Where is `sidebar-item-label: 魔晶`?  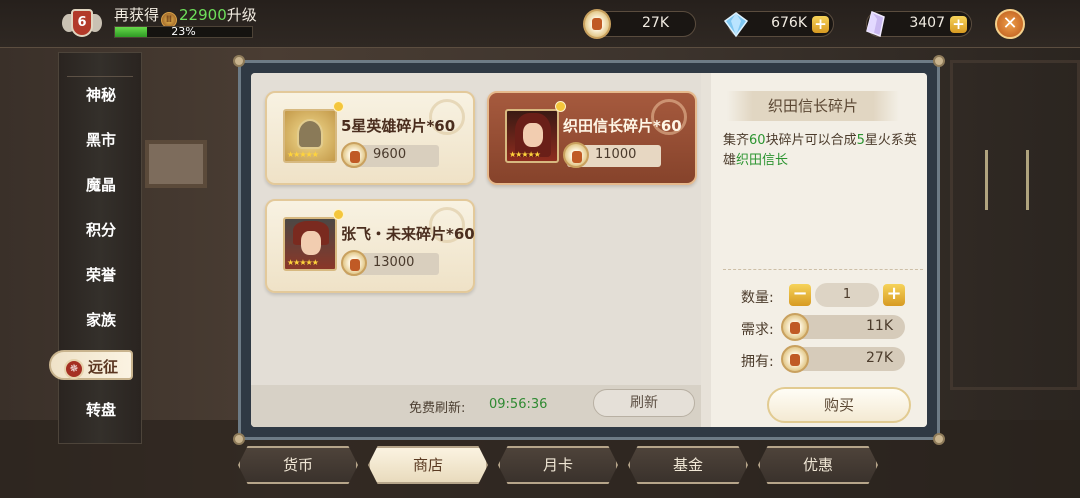 sidebar-item-label: 魔晶 is located at coordinates (100, 185).